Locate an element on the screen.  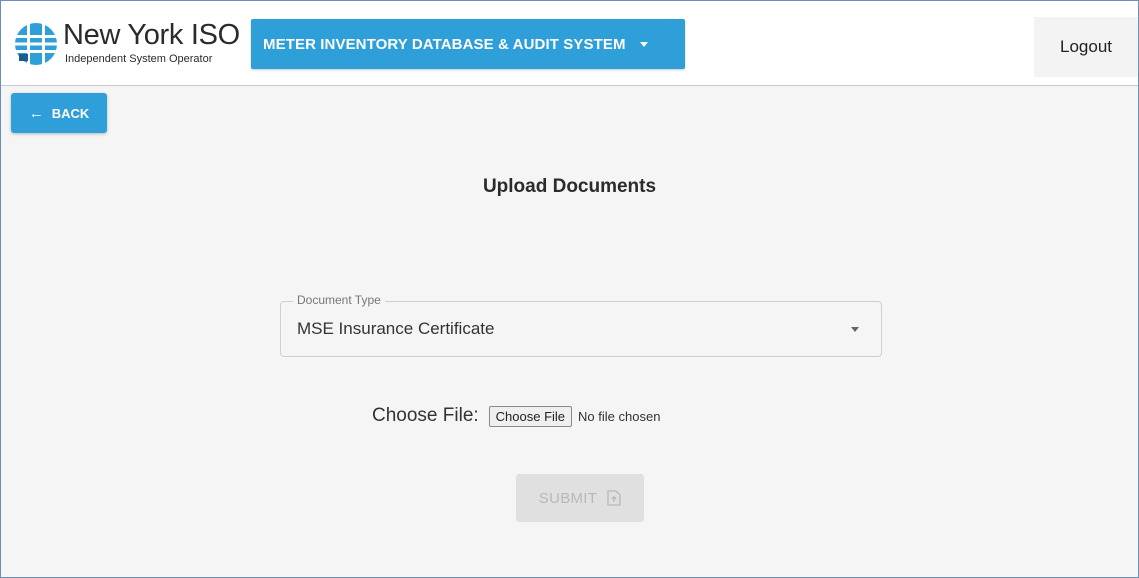
logo-name: New York ISO is located at coordinates (151, 35).